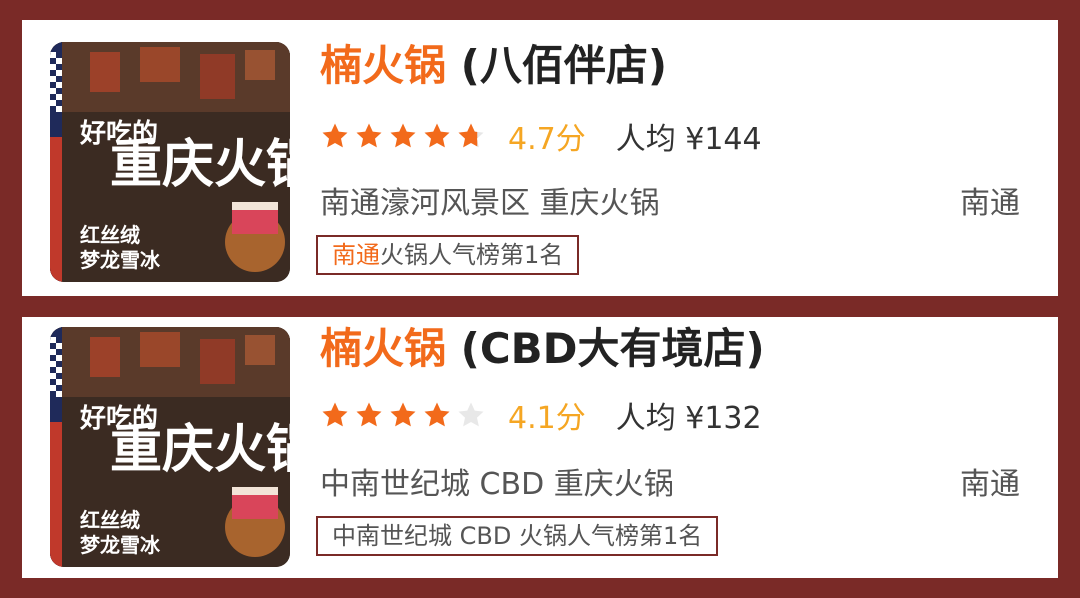 The width and height of the screenshot is (1080, 598). Describe the element at coordinates (471, 135) in the screenshot. I see `star-half-icon` at that location.